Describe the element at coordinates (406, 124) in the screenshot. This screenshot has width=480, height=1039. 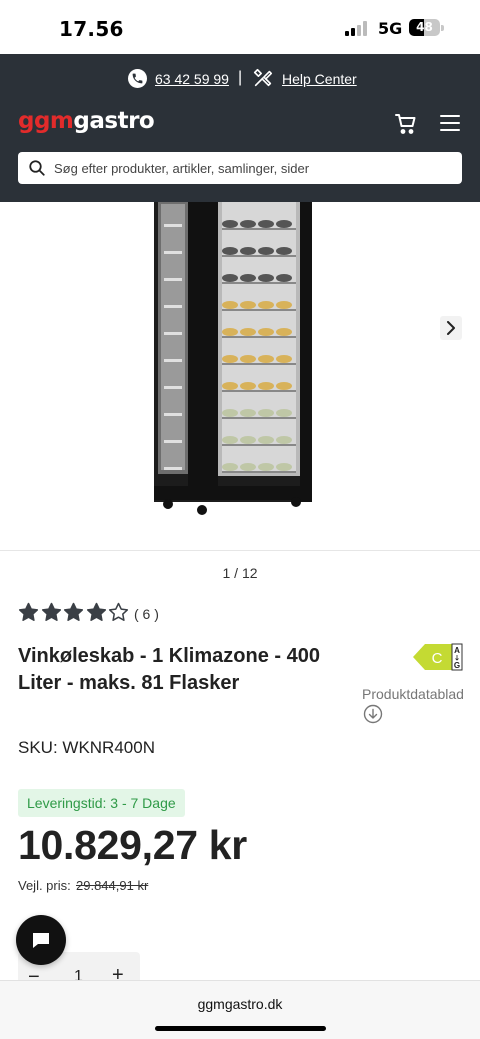
I see `cart-icon` at that location.